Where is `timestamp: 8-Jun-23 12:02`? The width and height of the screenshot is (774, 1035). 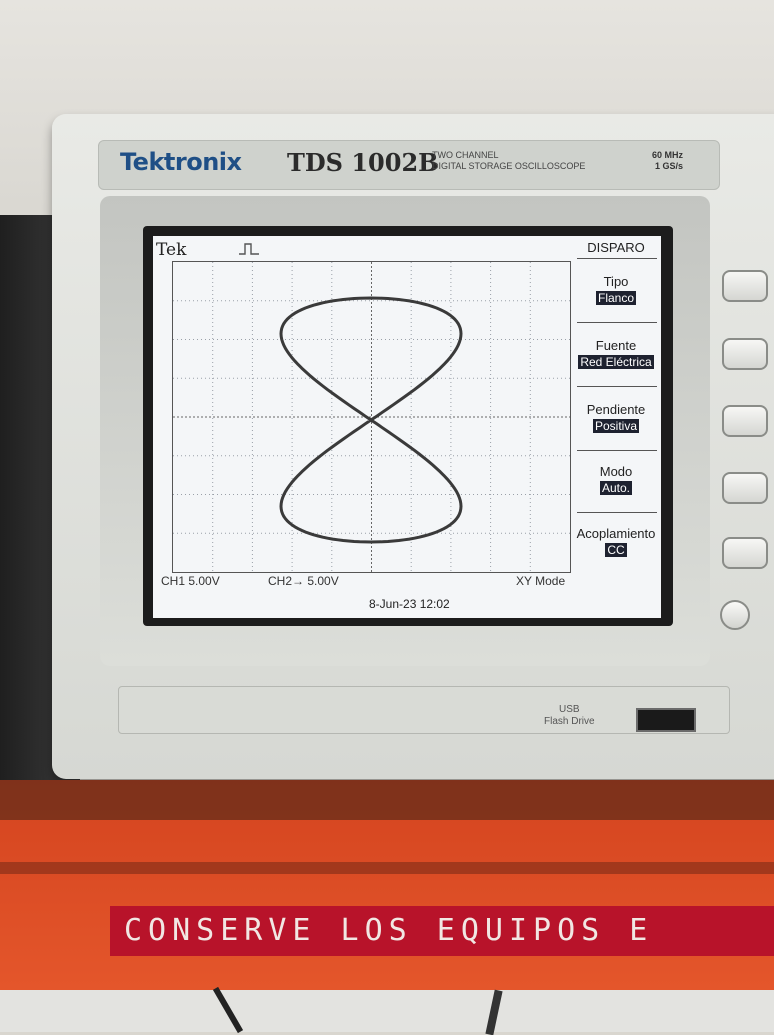
timestamp: 8-Jun-23 12:02 is located at coordinates (409, 604).